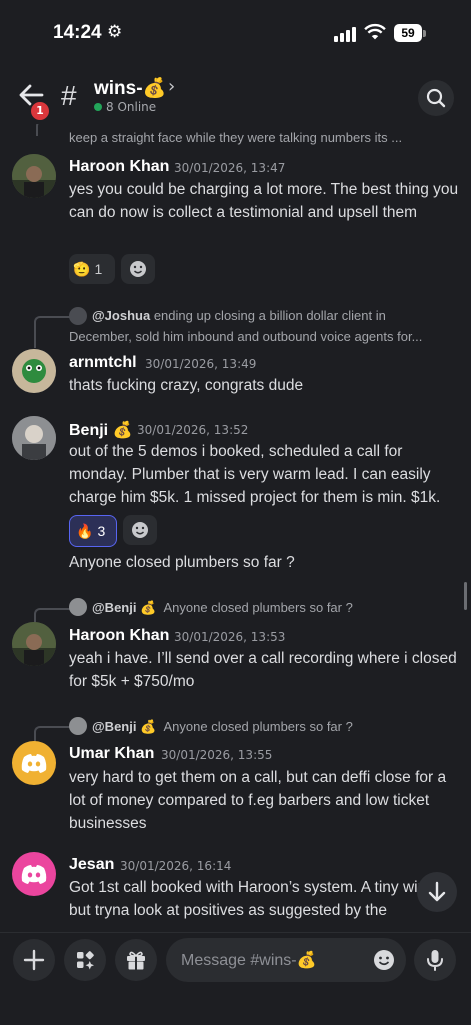 The width and height of the screenshot is (471, 1025). I want to click on reaction-count: 1, so click(98, 269).